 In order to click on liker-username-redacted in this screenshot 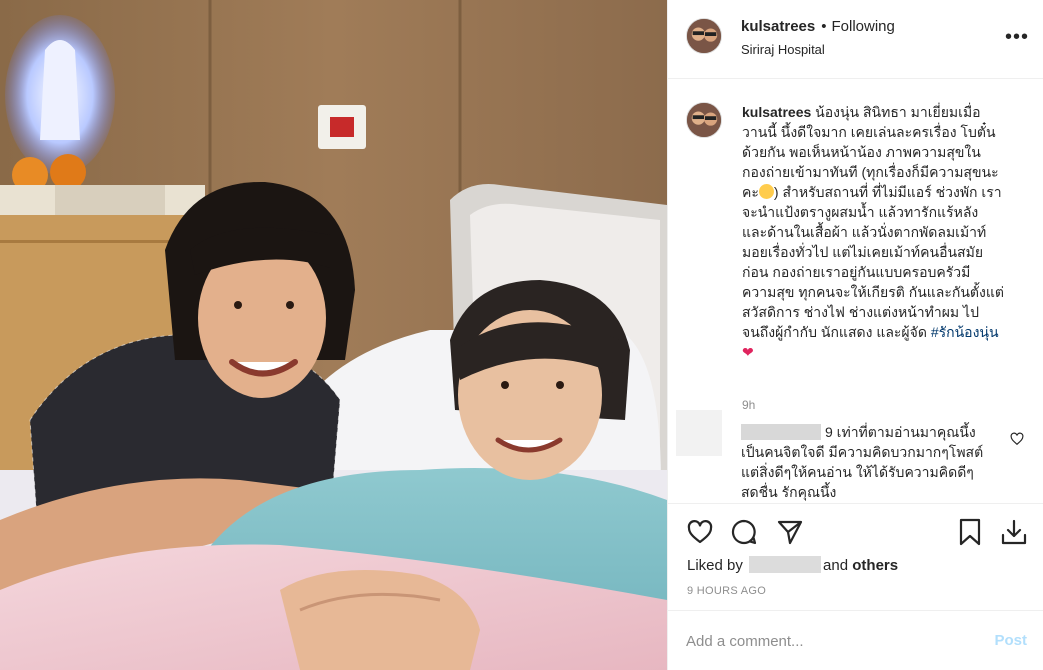, I will do `click(785, 564)`.